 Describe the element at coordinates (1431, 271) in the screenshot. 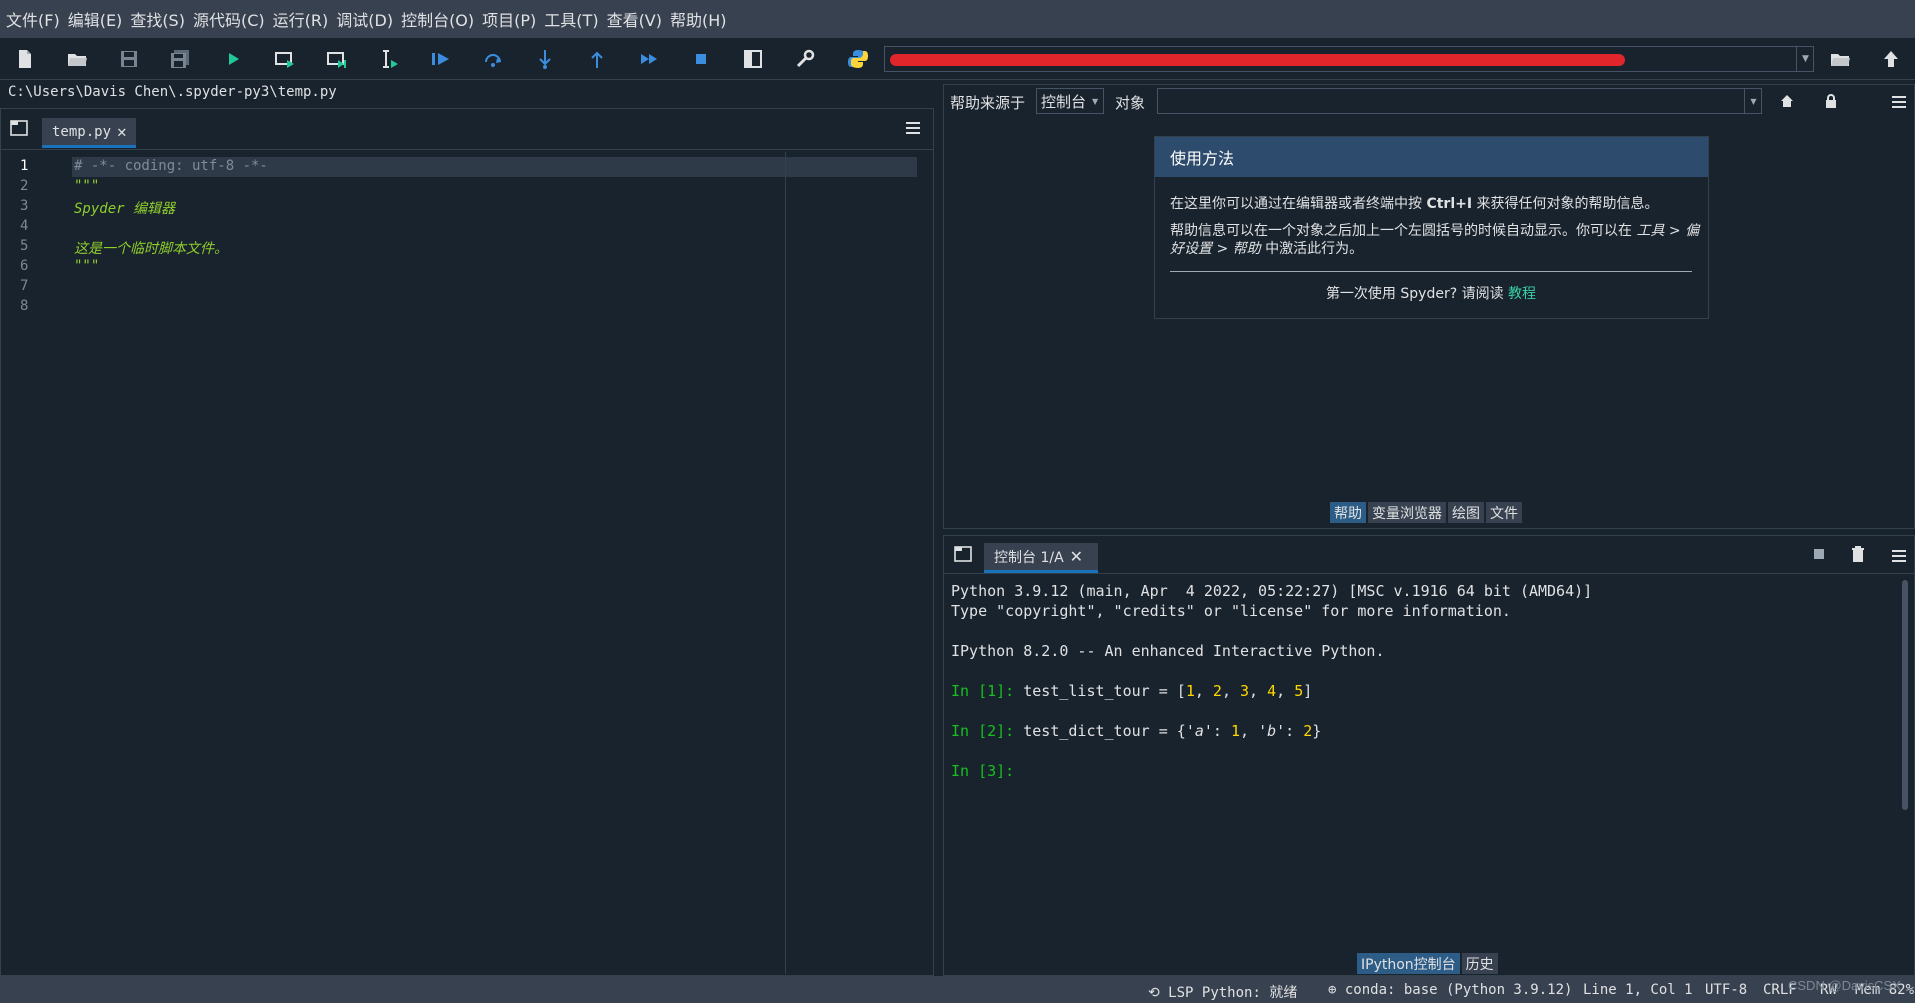

I see `divider` at that location.